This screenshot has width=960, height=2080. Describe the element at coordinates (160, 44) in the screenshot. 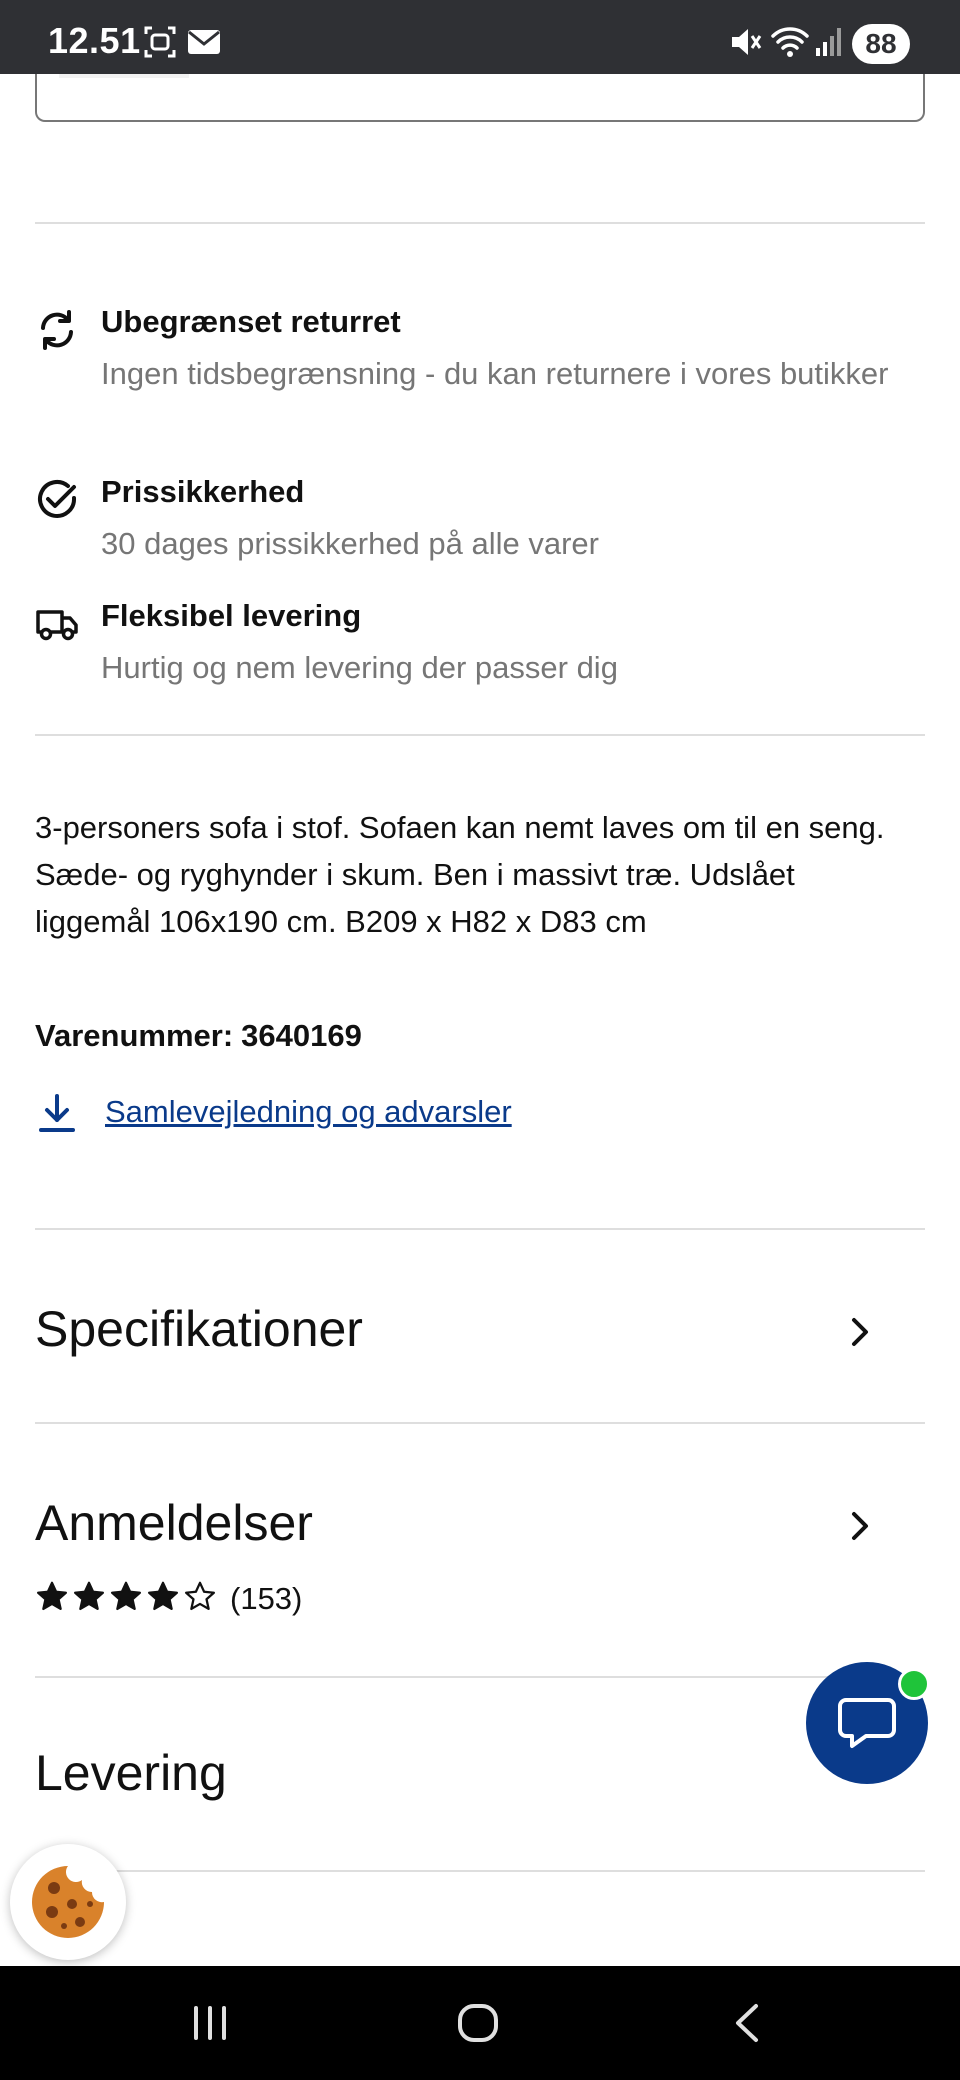

I see `screenshot-icon` at that location.